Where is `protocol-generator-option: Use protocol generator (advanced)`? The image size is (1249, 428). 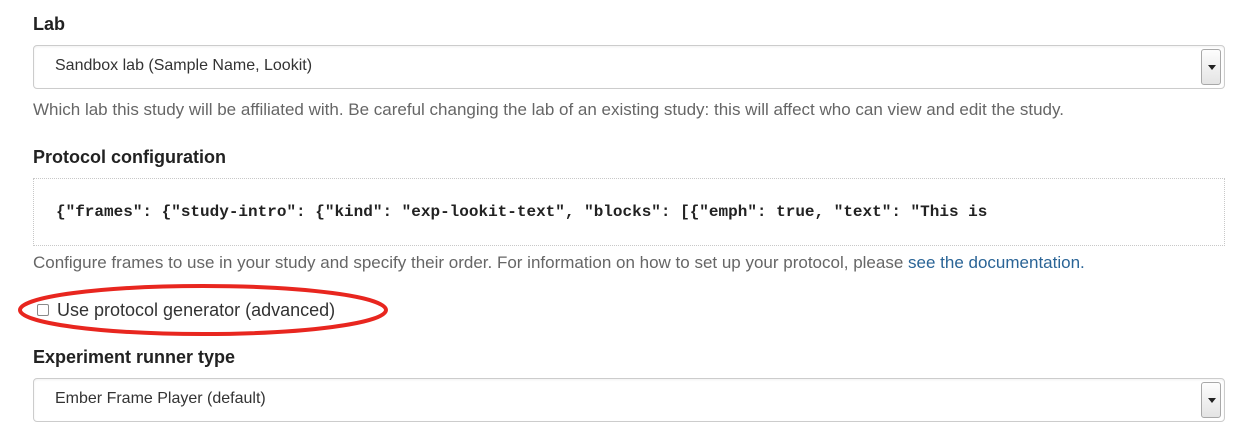
protocol-generator-option: Use protocol generator (advanced) is located at coordinates (186, 310).